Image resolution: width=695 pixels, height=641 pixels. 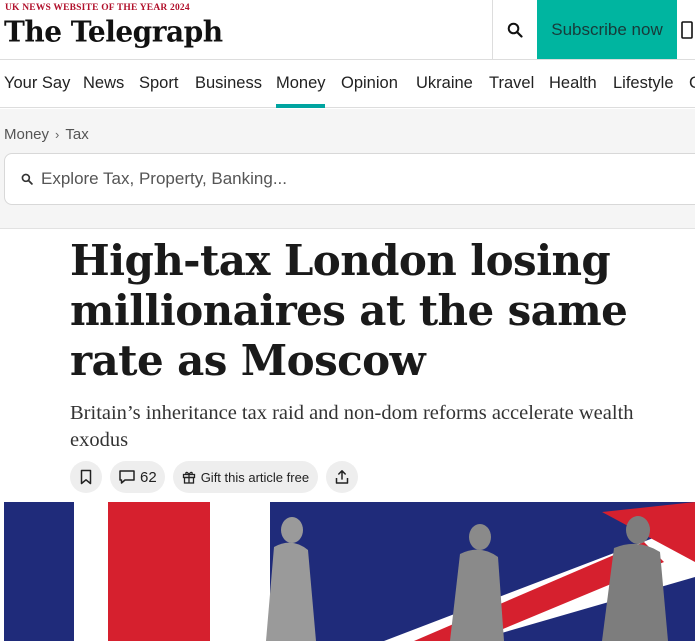 What do you see at coordinates (511, 83) in the screenshot?
I see `nav-item-travel: Travel` at bounding box center [511, 83].